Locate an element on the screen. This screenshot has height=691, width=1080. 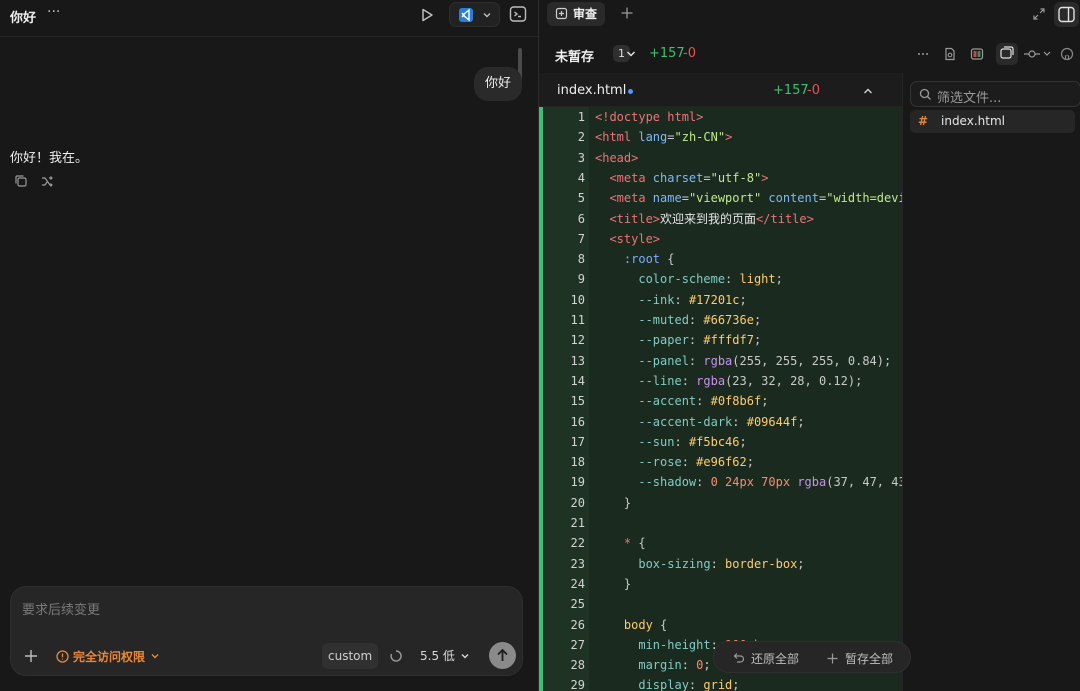
code-line: 10 --ink: #17201c; is located at coordinates (720, 300).